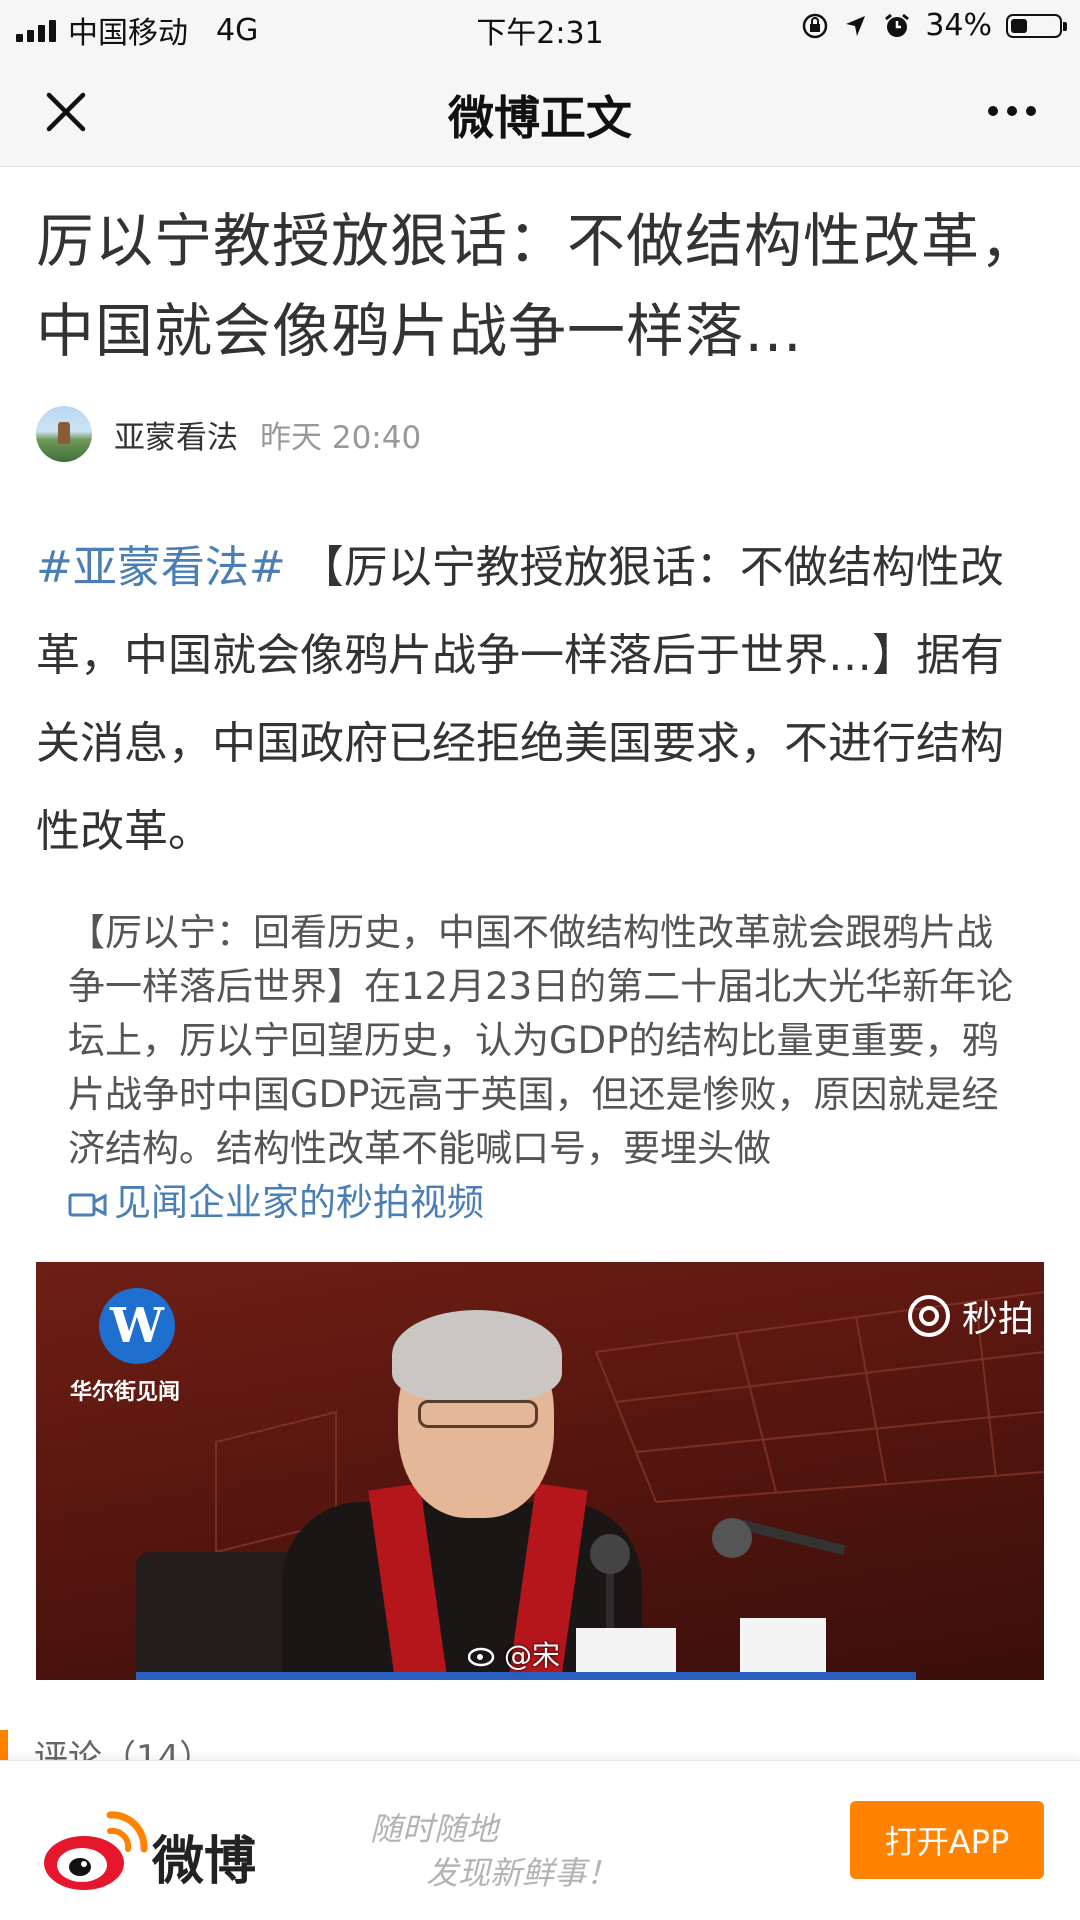 Image resolution: width=1080 pixels, height=1920 pixels. Describe the element at coordinates (783, 1646) in the screenshot. I see `name-card` at that location.